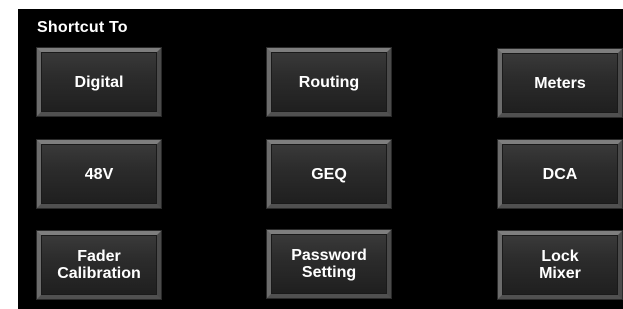  I want to click on fader-calibration-button: Fader Calibration, so click(99, 265).